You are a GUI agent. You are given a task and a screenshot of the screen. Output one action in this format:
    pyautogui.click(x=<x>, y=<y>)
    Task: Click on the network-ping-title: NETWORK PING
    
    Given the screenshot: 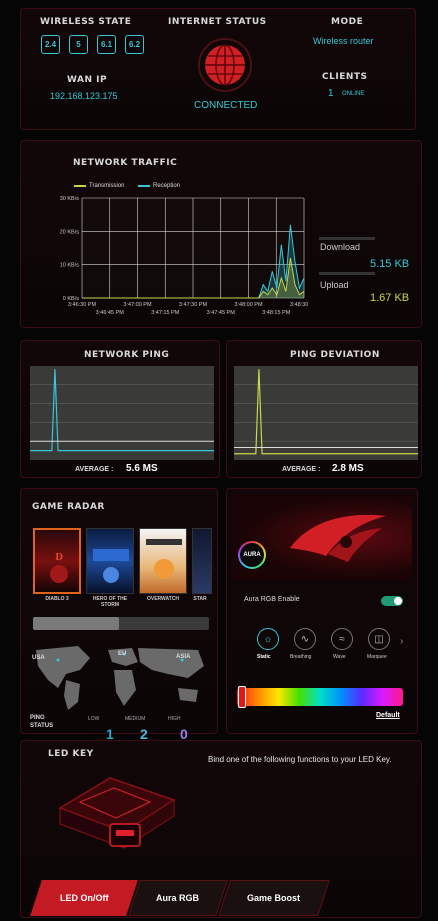 What is the action you would take?
    pyautogui.click(x=127, y=355)
    